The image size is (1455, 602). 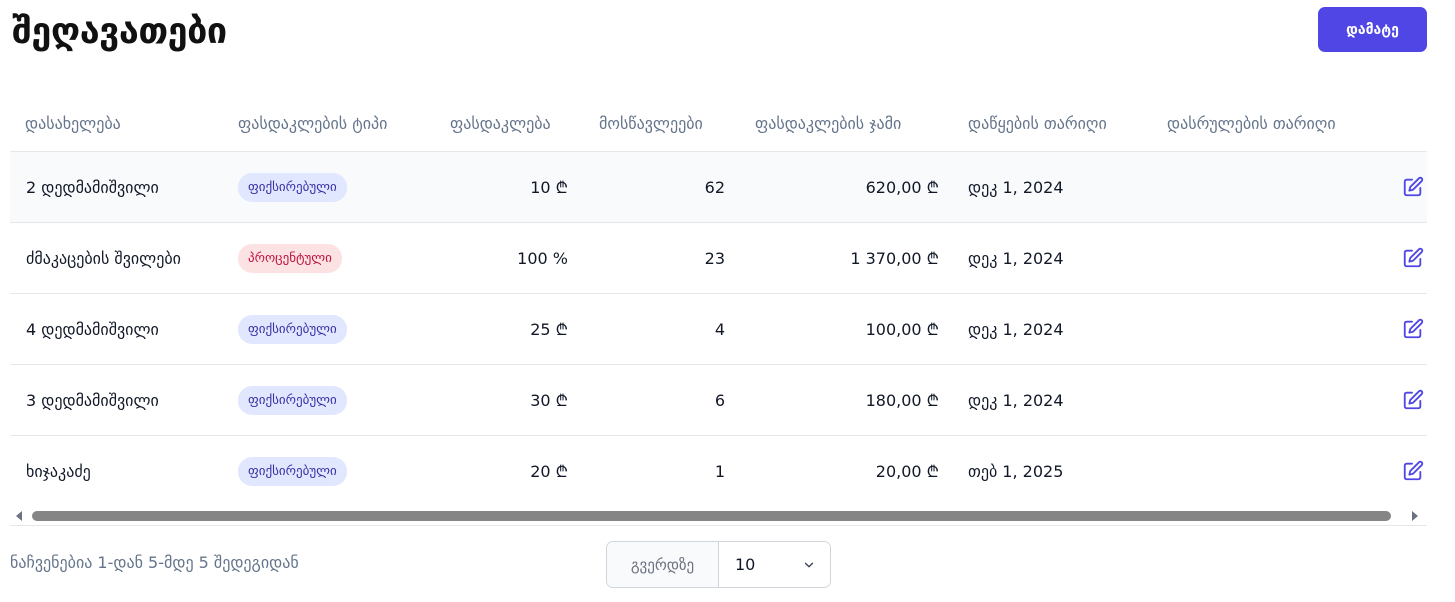 What do you see at coordinates (549, 400) in the screenshot?
I see `cell-discount: 30 ₾` at bounding box center [549, 400].